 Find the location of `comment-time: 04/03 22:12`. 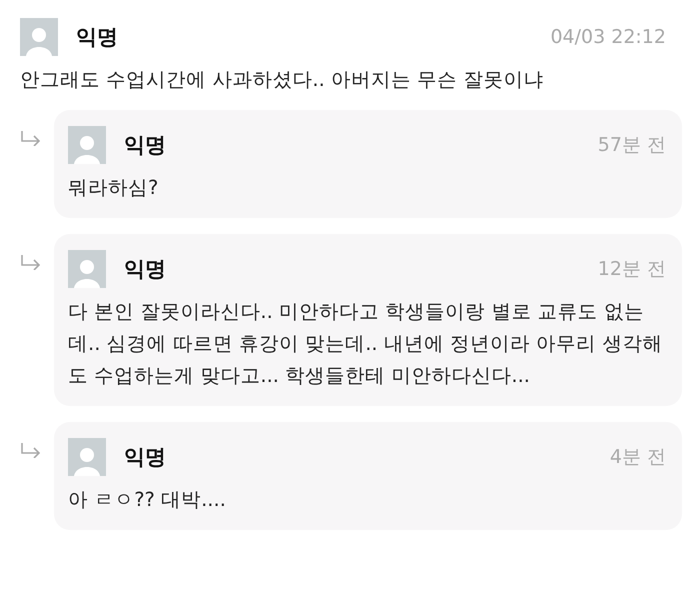

comment-time: 04/03 22:12 is located at coordinates (608, 37).